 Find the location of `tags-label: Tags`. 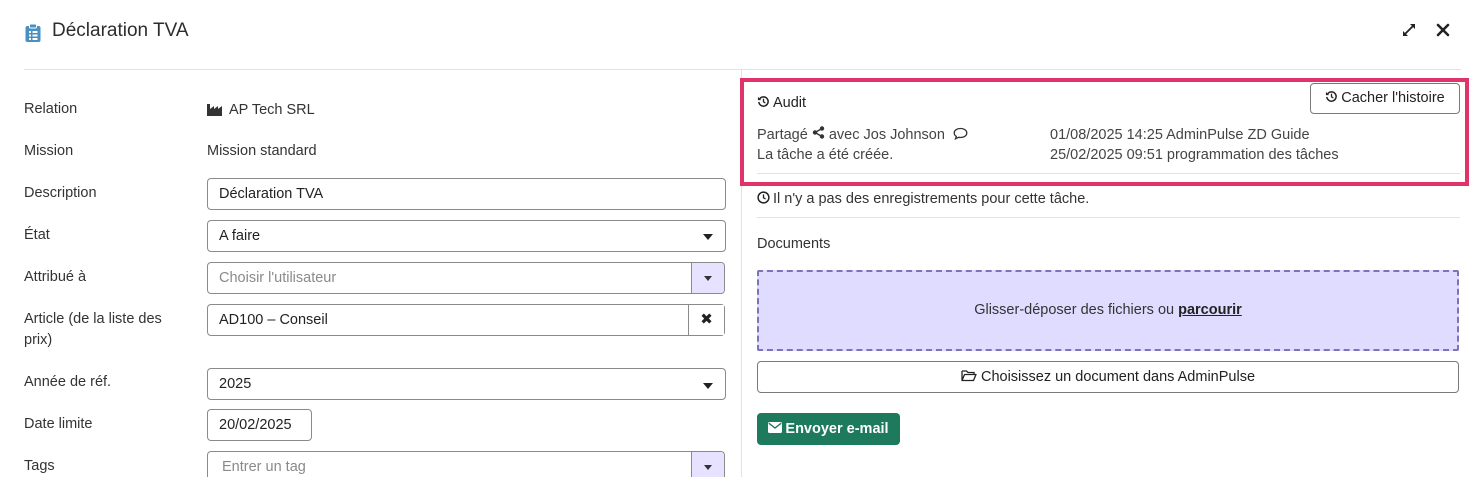

tags-label: Tags is located at coordinates (39, 466).